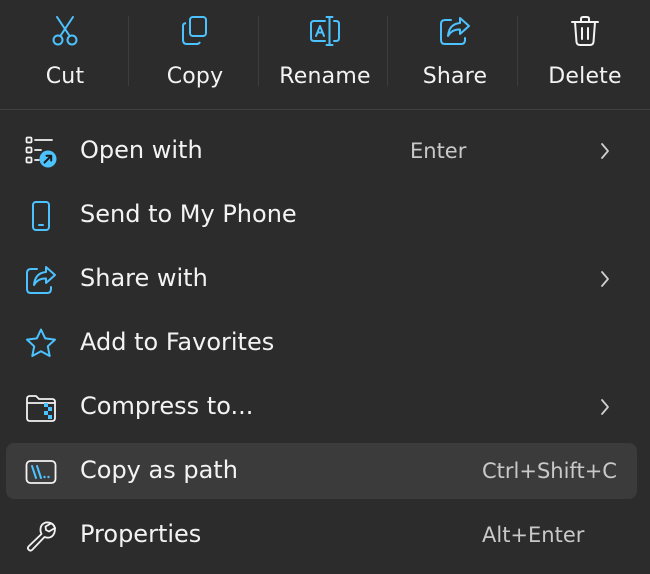 This screenshot has height=574, width=650. I want to click on menu-item-label: Add to Favorites, so click(177, 342).